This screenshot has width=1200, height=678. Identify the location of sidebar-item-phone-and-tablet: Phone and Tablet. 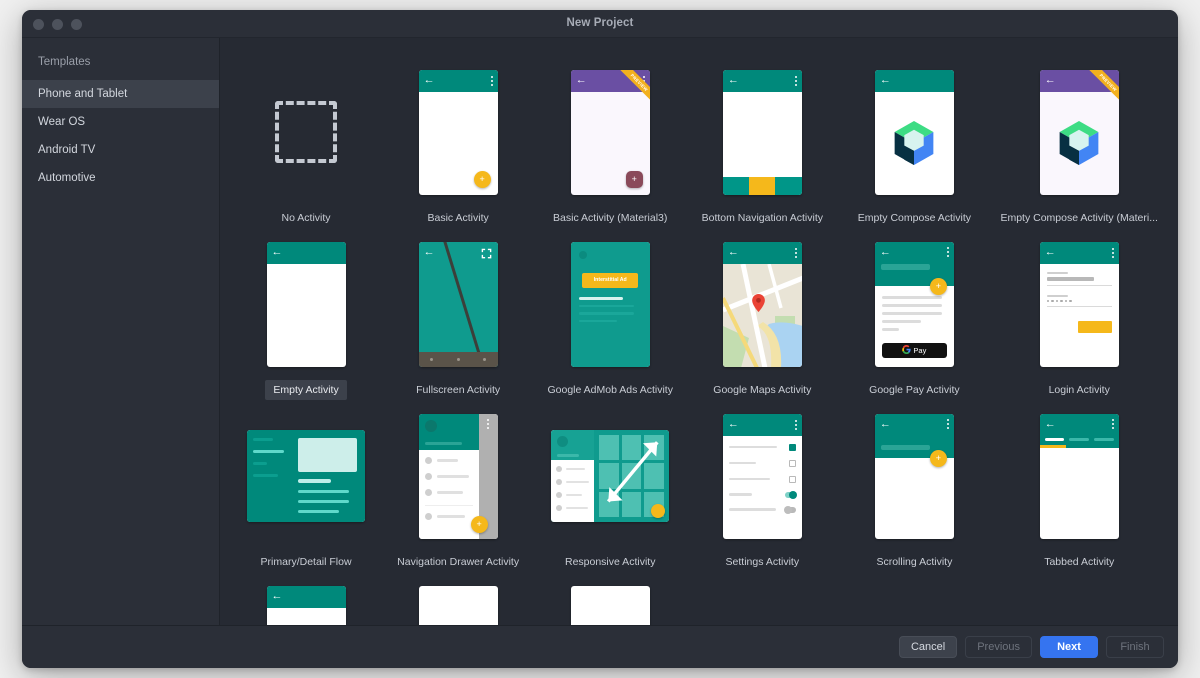
(120, 94).